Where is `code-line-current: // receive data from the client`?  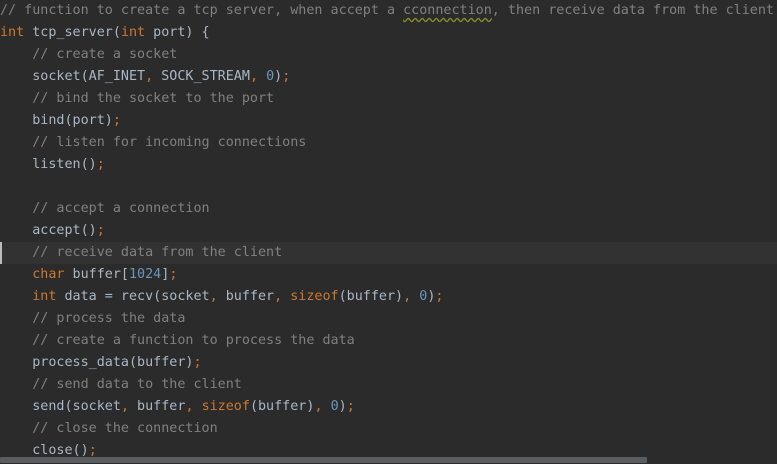 code-line-current: // receive data from the client is located at coordinates (388, 253).